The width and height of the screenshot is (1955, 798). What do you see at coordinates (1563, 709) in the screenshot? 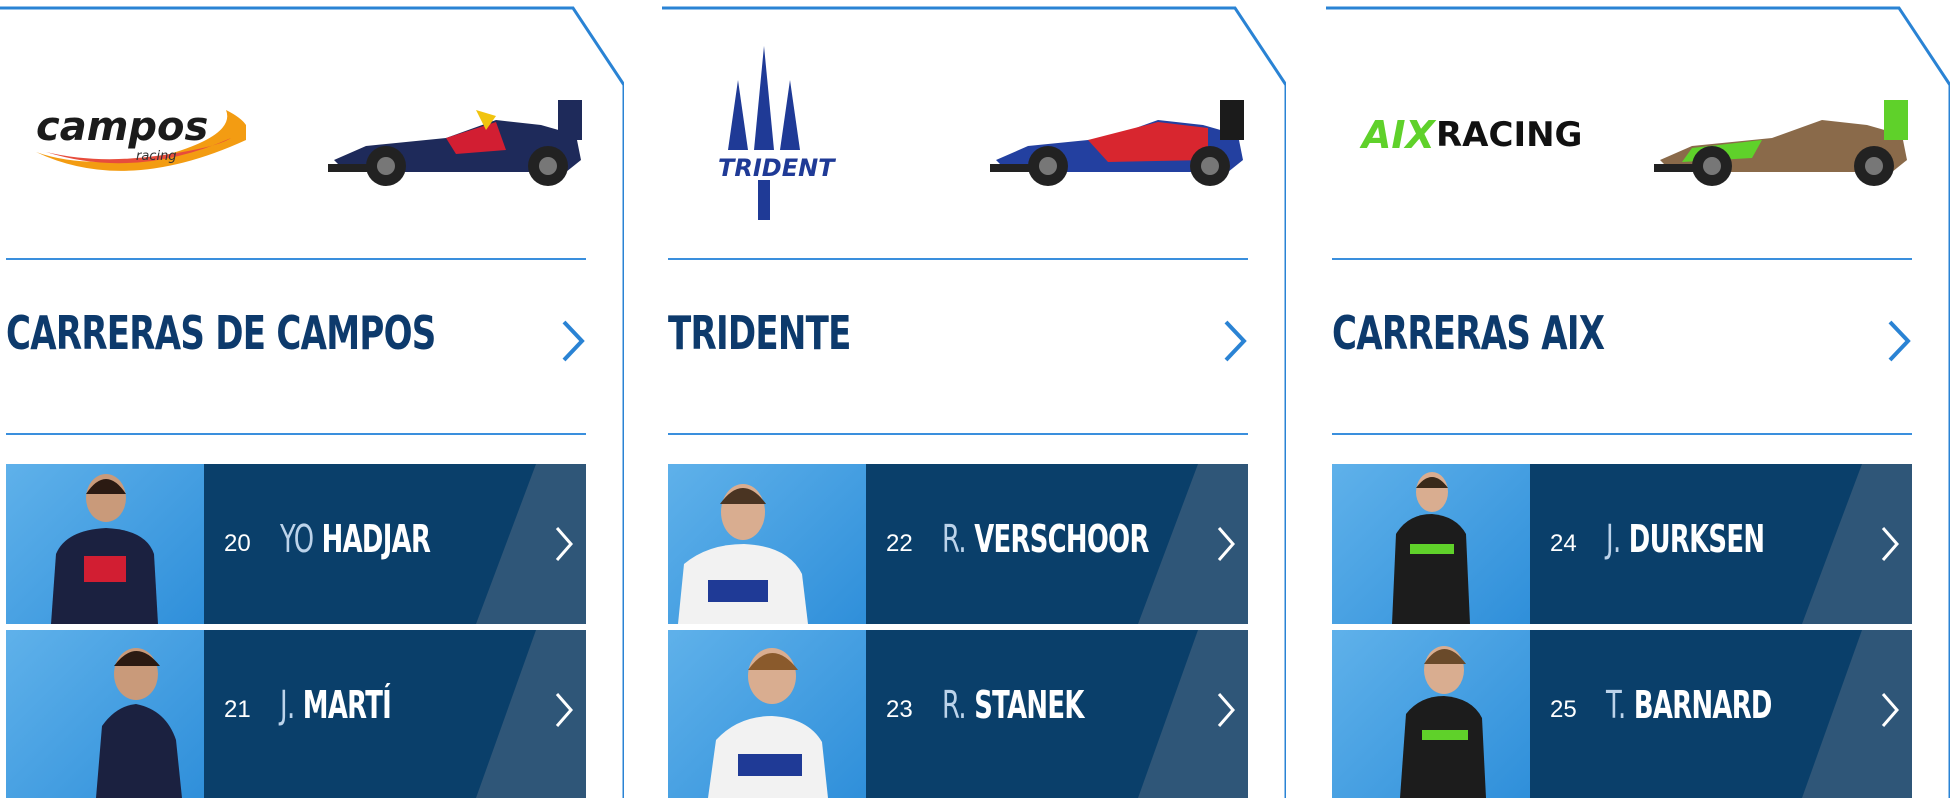
I see `driver-number: 25` at bounding box center [1563, 709].